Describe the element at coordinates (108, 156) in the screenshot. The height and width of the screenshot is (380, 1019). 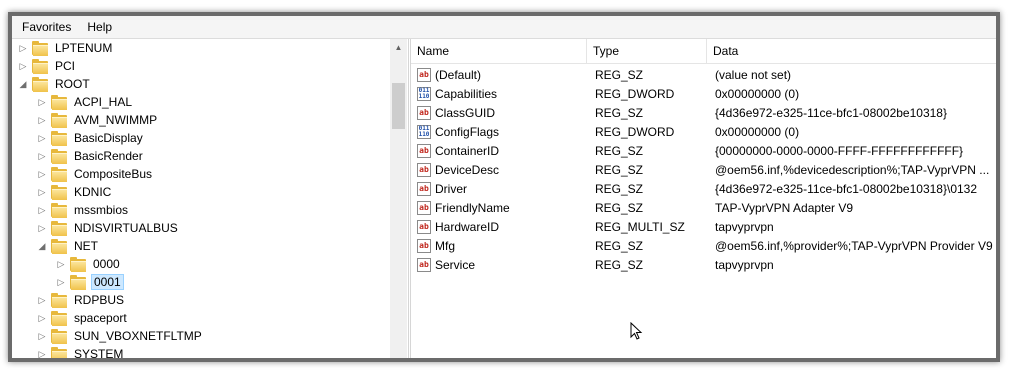
I see `tree-item-label: BasicRender` at that location.